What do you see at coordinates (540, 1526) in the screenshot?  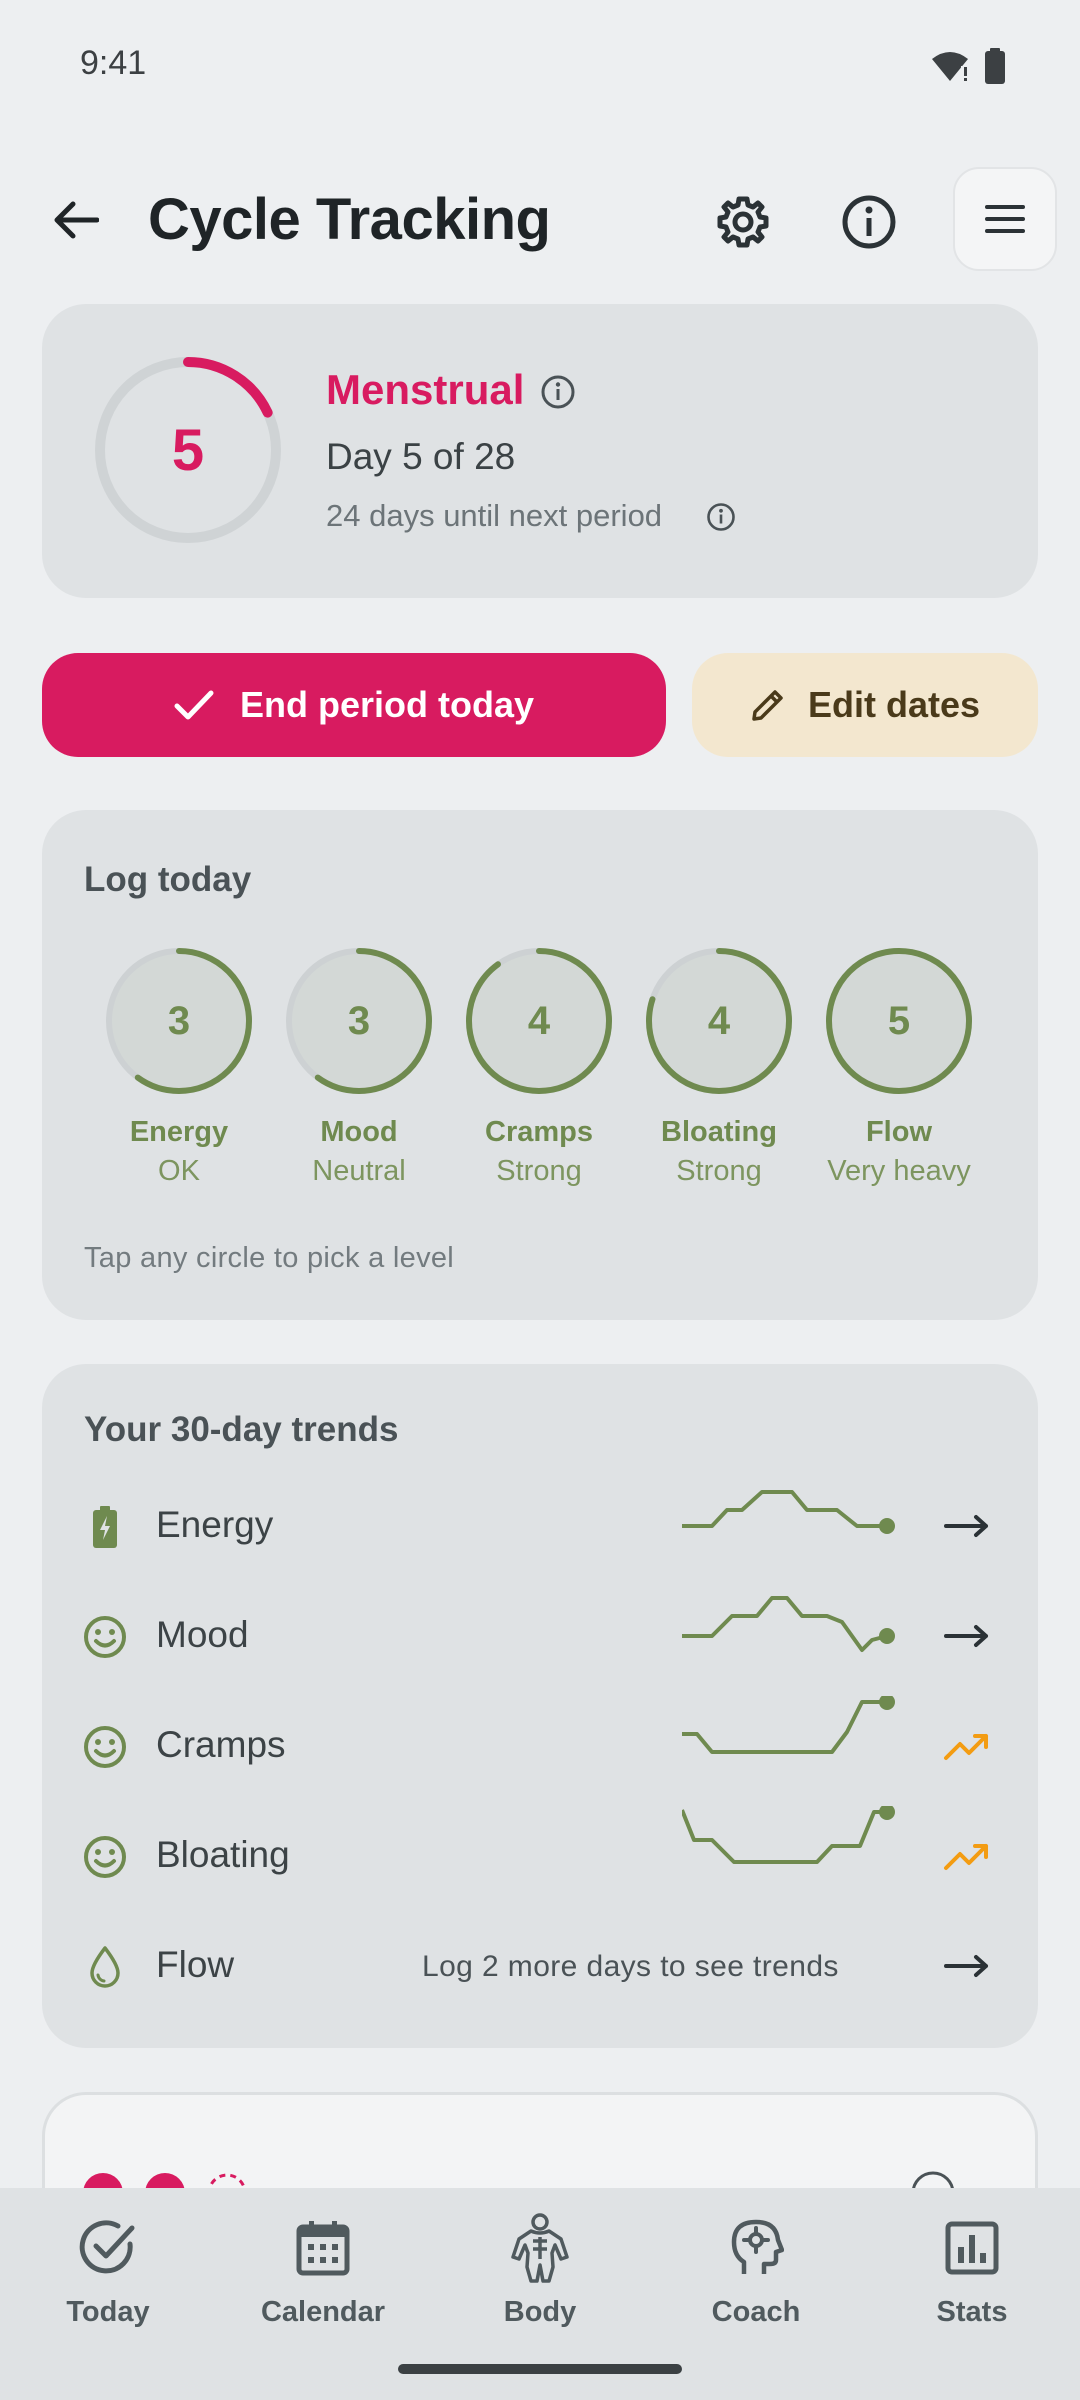 I see `trend-row-energy: Energy` at bounding box center [540, 1526].